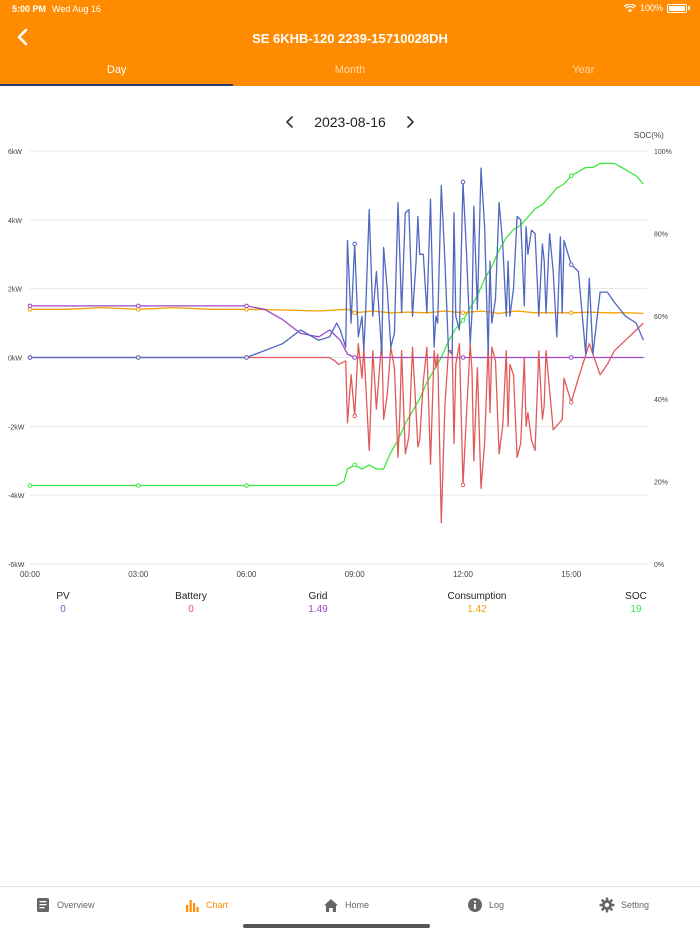  I want to click on summary-label: Battery, so click(191, 596).